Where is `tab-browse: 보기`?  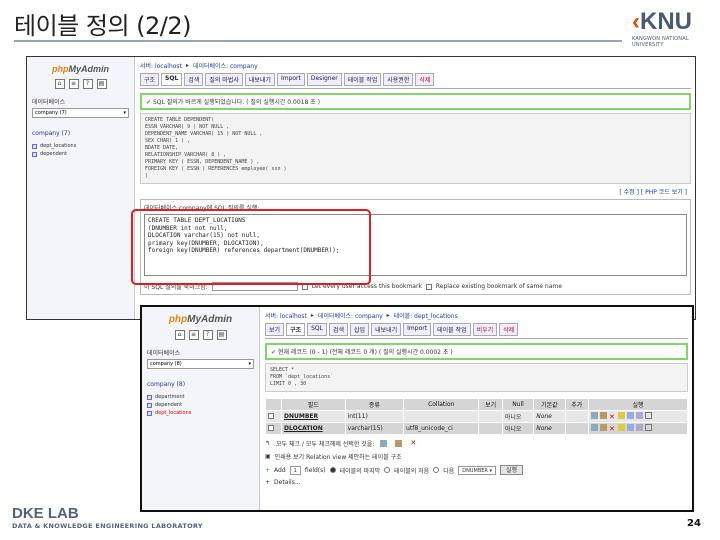
tab-browse: 보기 is located at coordinates (275, 329).